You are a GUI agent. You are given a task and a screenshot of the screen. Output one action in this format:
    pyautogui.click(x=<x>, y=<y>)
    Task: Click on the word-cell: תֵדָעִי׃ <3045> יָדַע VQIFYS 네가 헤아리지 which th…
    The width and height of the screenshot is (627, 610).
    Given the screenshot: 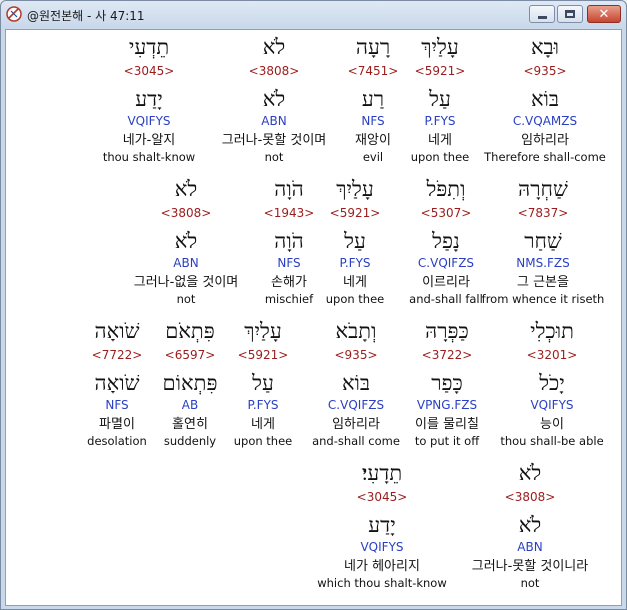 What is the action you would take?
    pyautogui.click(x=382, y=525)
    